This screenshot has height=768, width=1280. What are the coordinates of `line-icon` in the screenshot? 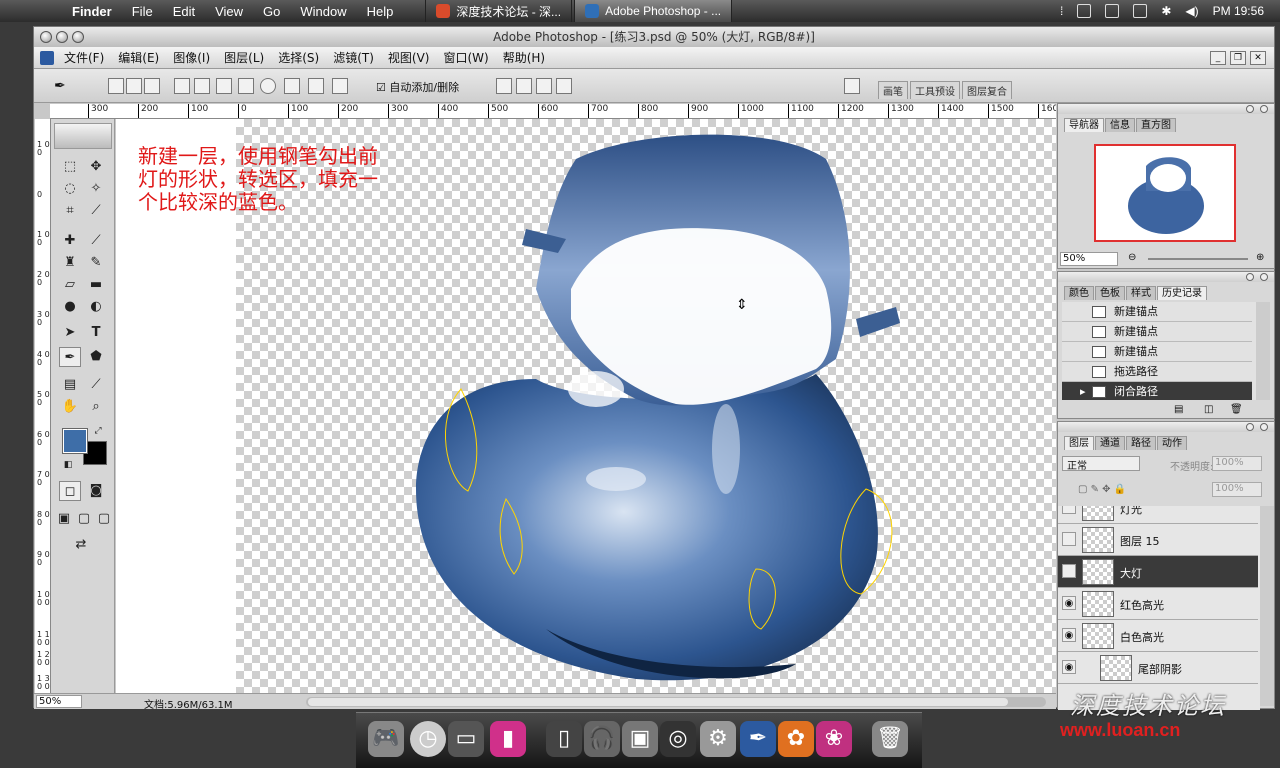 It's located at (316, 86).